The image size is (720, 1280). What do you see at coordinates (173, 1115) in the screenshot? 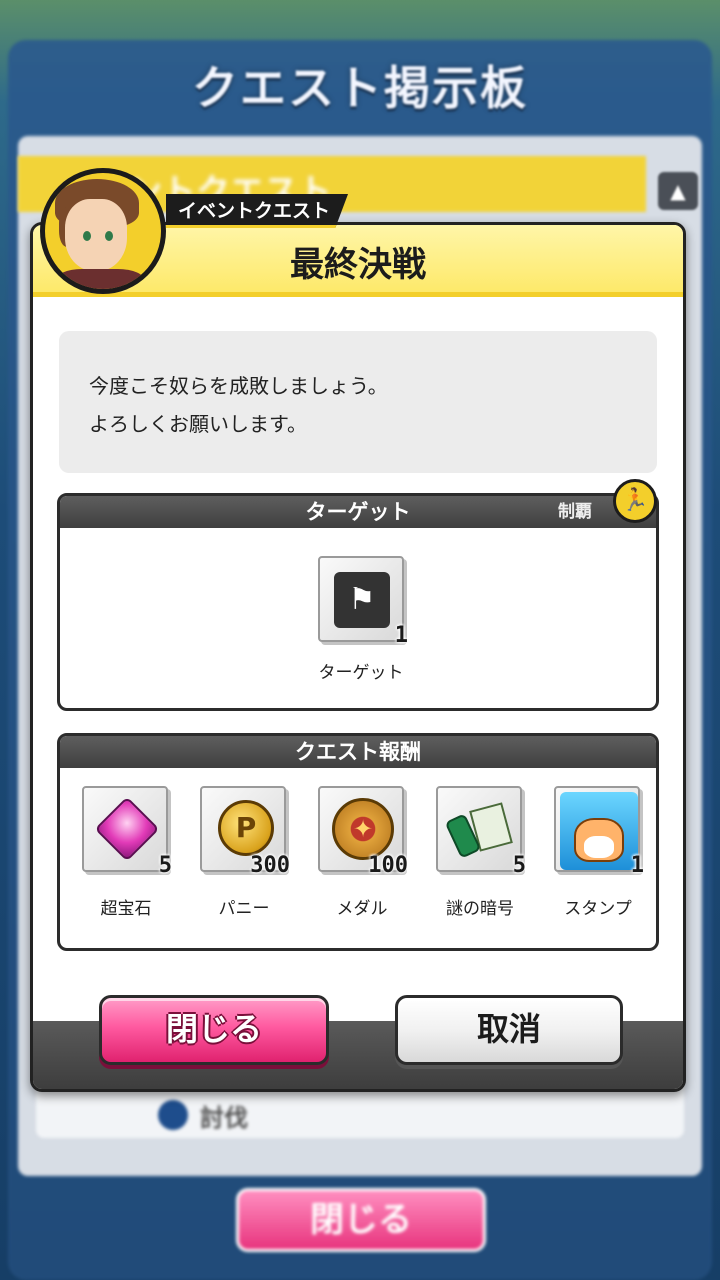
I see `subjugation-icon` at bounding box center [173, 1115].